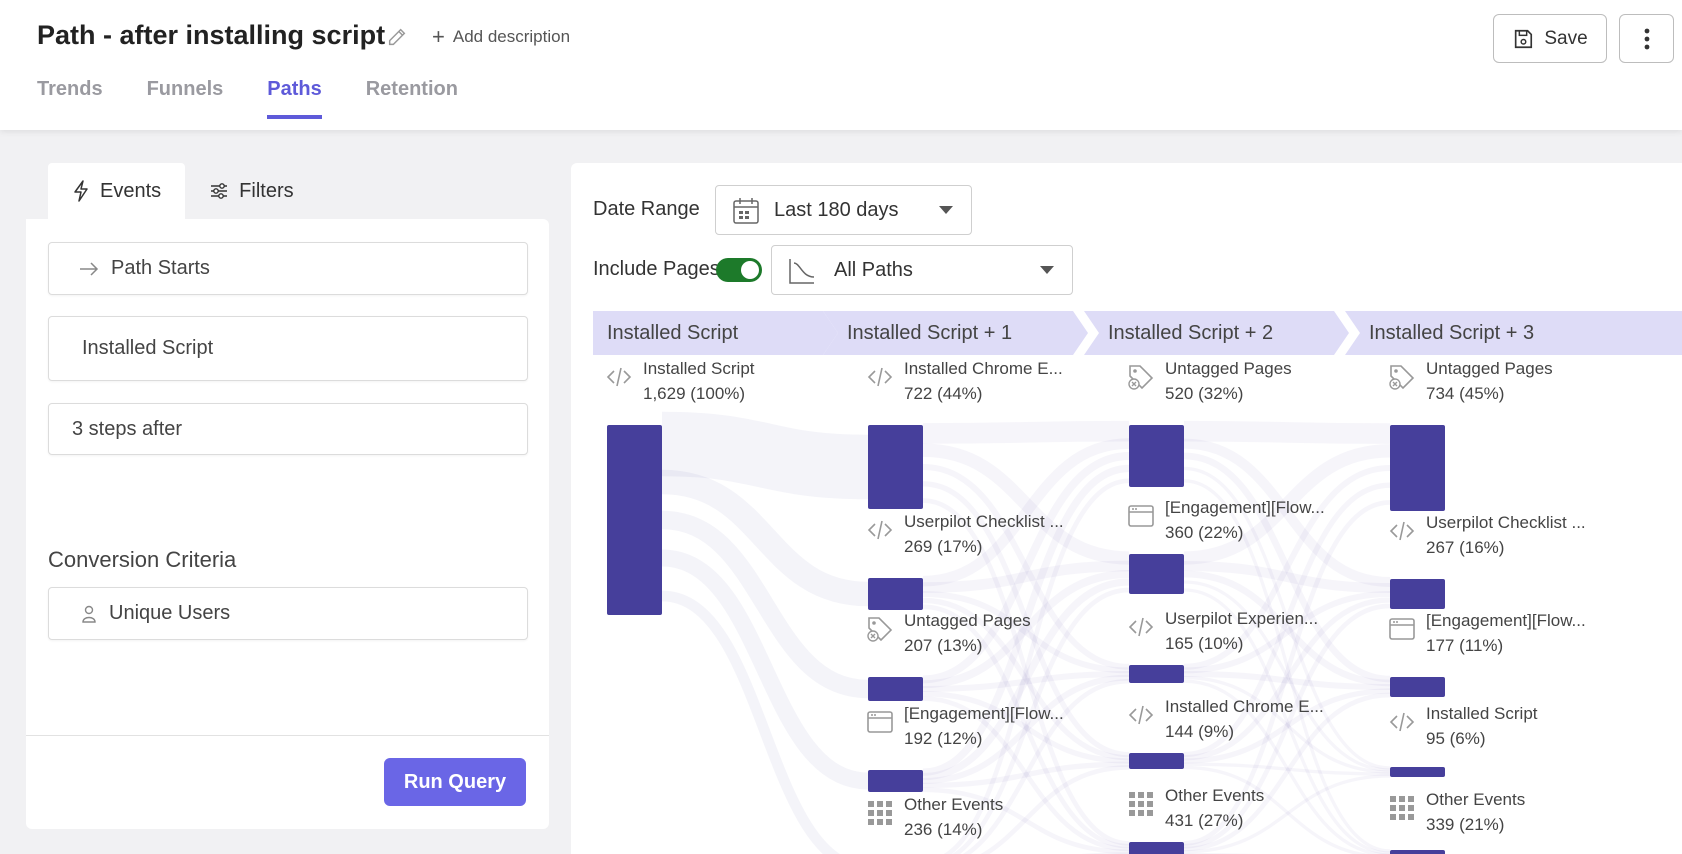  What do you see at coordinates (288, 348) in the screenshot?
I see `event-select: Installed Script` at bounding box center [288, 348].